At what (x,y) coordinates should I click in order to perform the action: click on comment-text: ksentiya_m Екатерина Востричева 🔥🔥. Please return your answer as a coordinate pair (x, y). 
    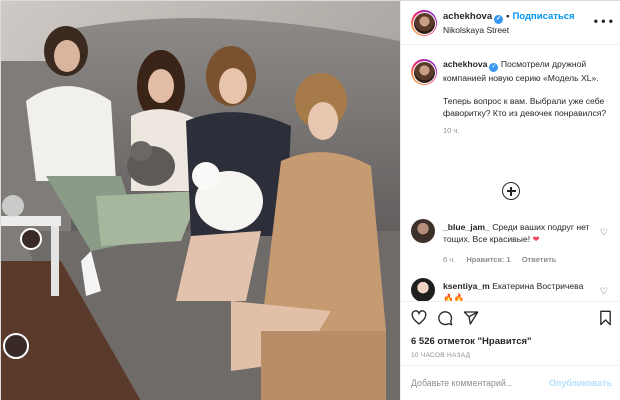
    Looking at the image, I should click on (518, 290).